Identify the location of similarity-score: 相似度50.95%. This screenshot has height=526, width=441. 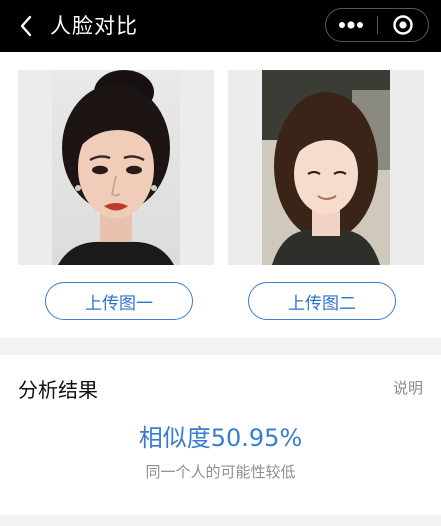
(220, 438).